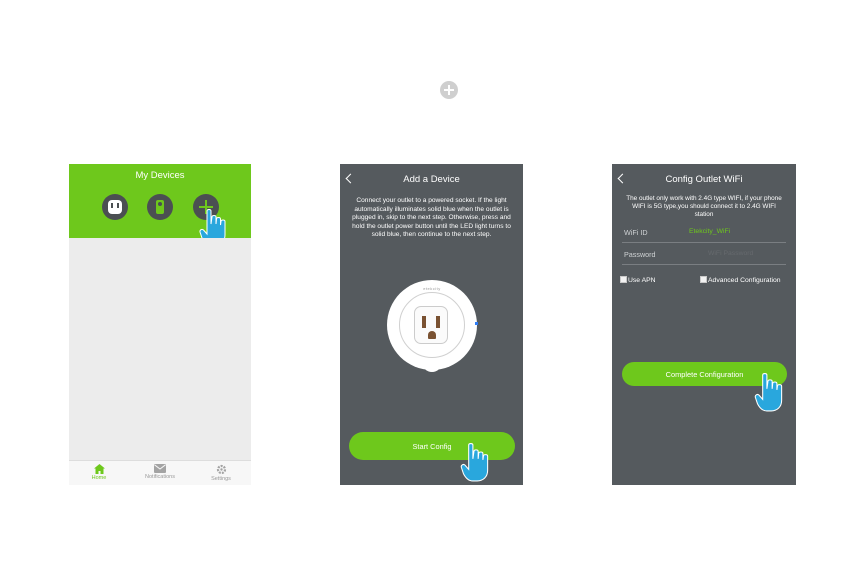 The height and width of the screenshot is (577, 865). What do you see at coordinates (99, 478) in the screenshot?
I see `tab-label: Home` at bounding box center [99, 478].